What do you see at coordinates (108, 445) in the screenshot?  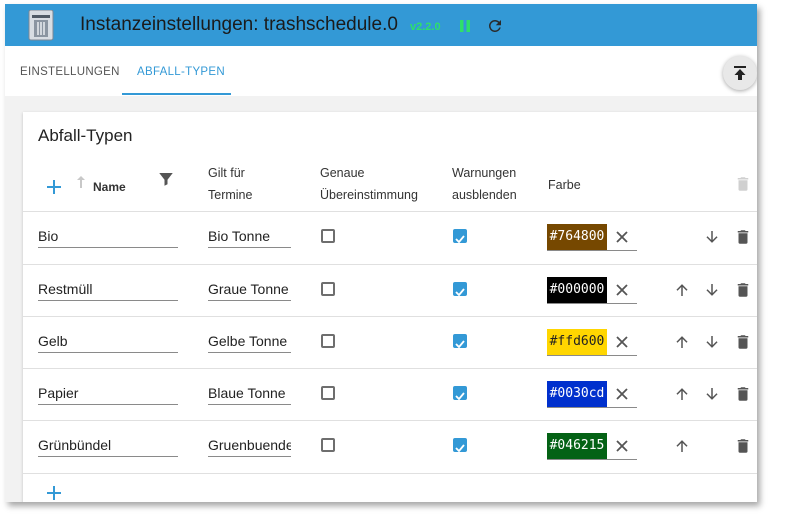 I see `name-input: Grünbündel` at bounding box center [108, 445].